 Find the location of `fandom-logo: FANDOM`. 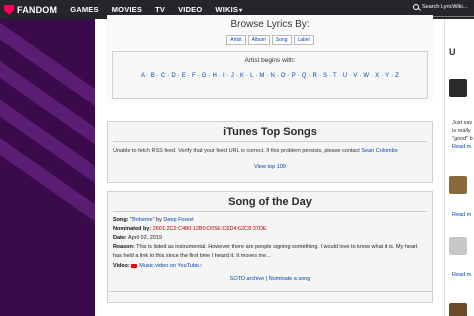

fandom-logo: FANDOM is located at coordinates (31, 9).